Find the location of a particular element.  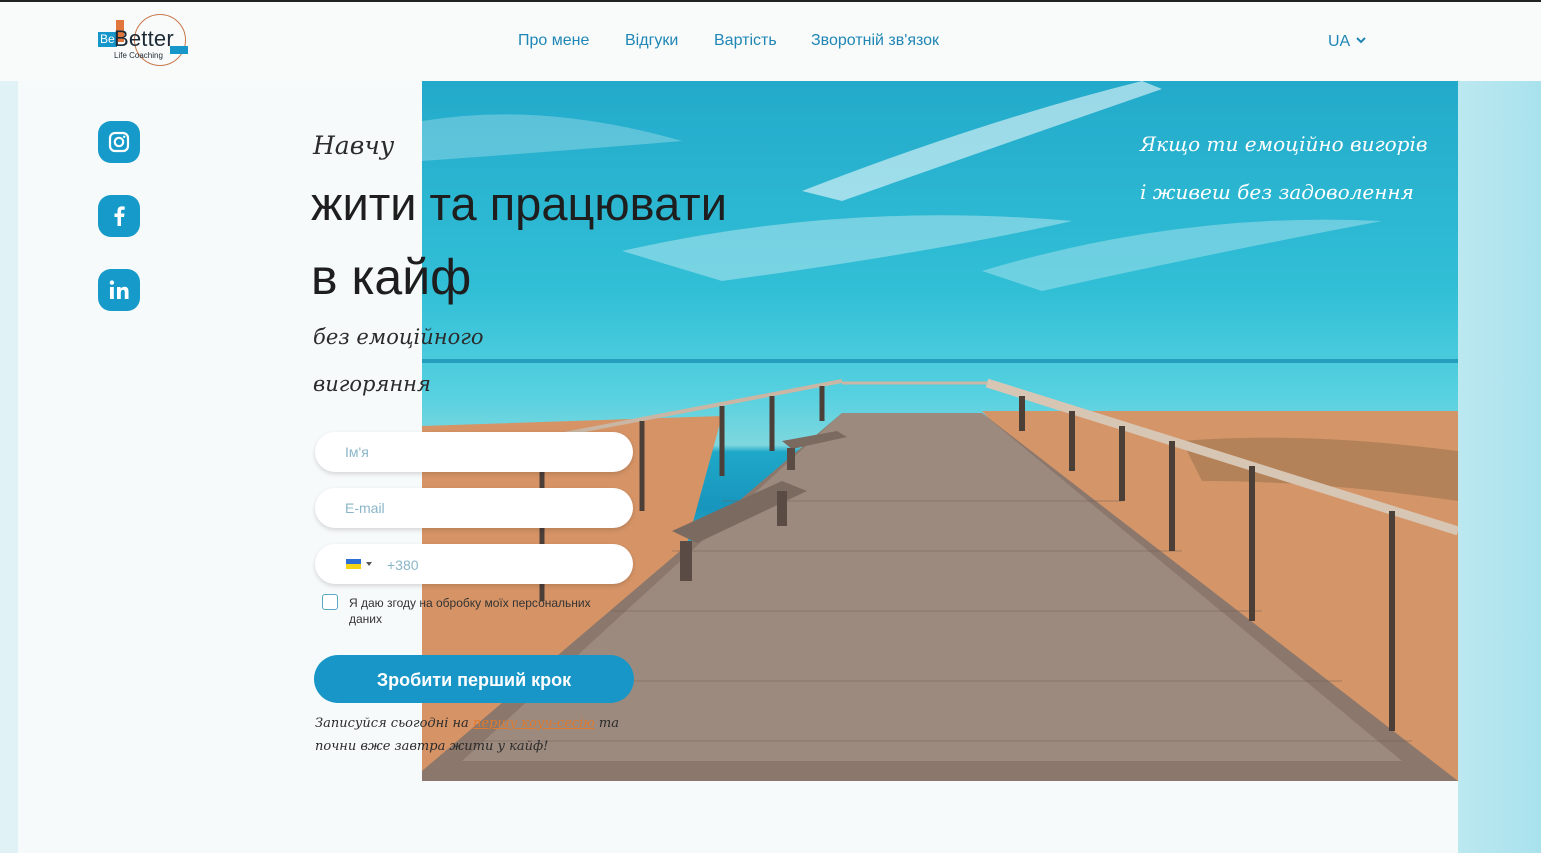

left-edge-panel is located at coordinates (9, 467).